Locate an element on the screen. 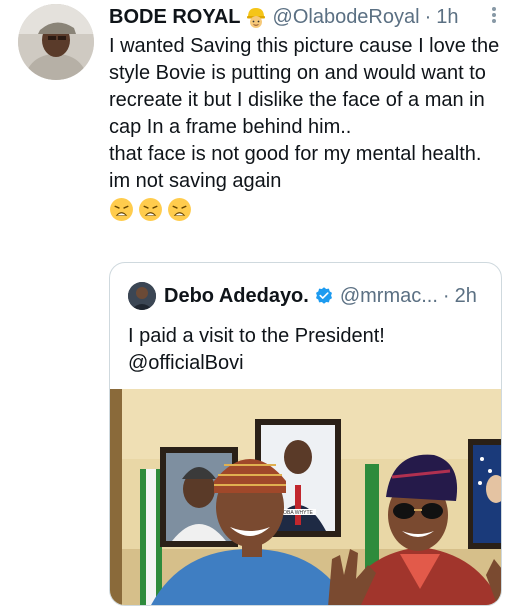  emoji-row is located at coordinates (309, 209).